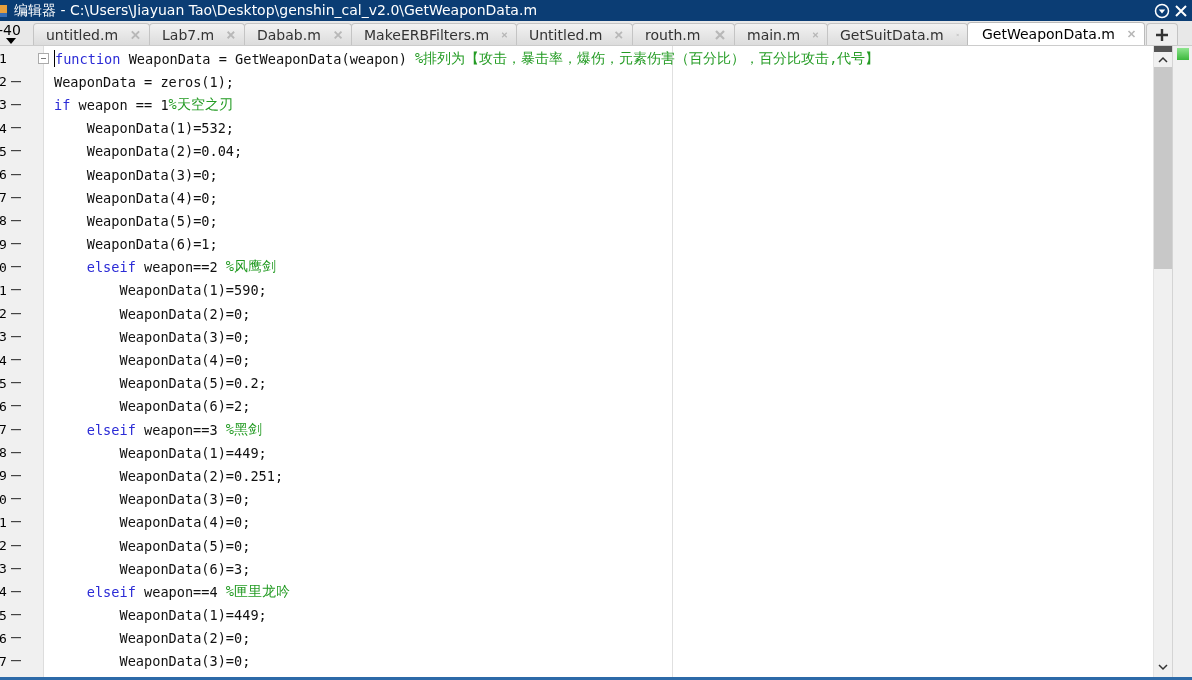  I want to click on file-tab: GetWeaponData.m, so click(1056, 33).